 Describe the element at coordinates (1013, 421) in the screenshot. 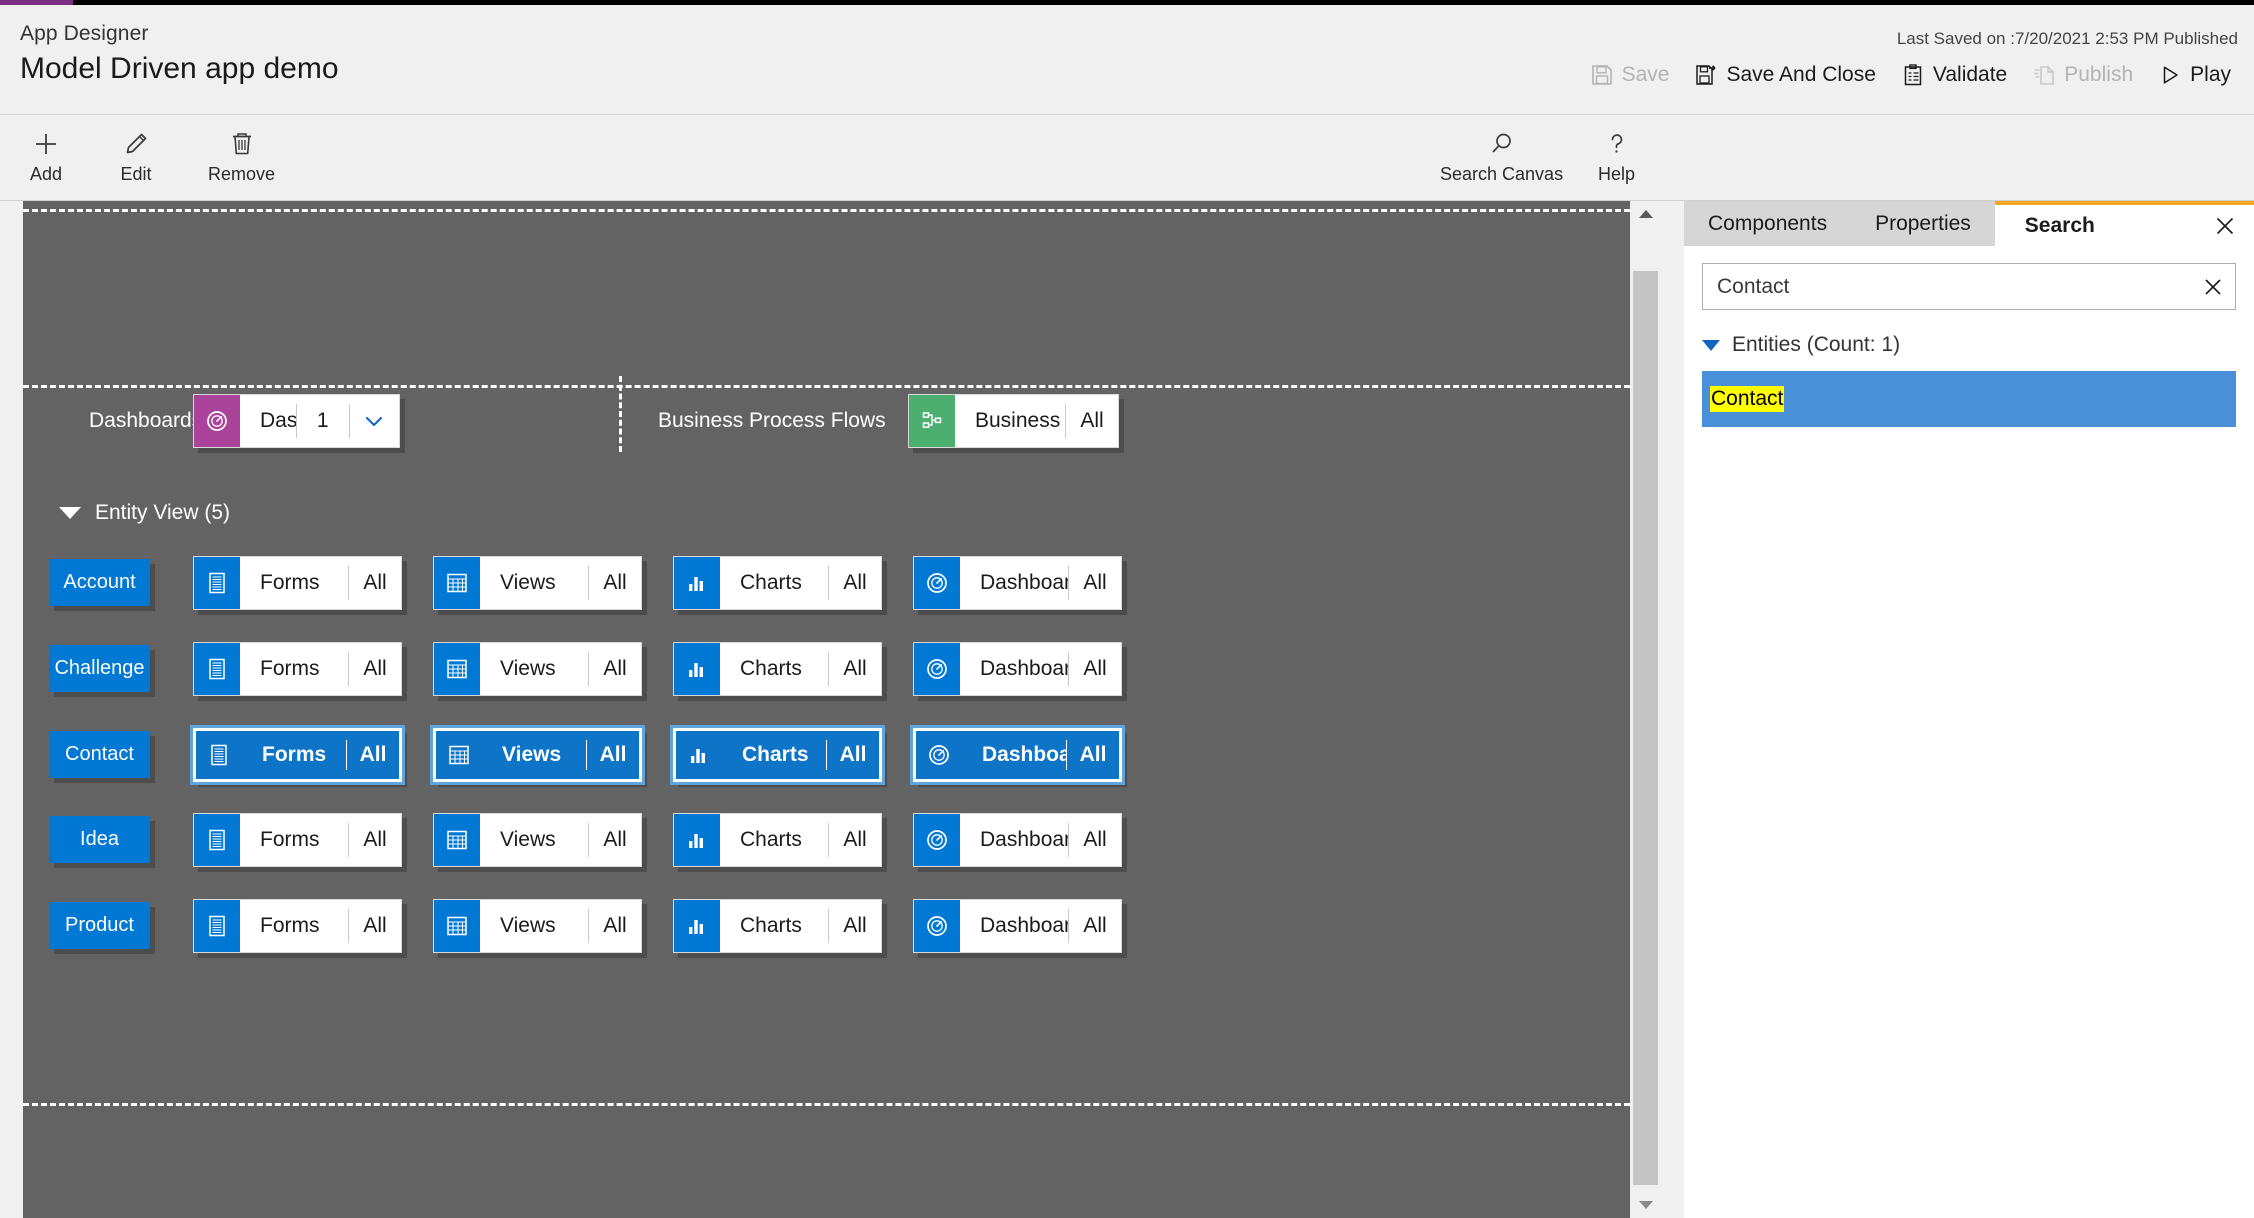

I see `business-process-flows-tile: Business Proces... All` at that location.